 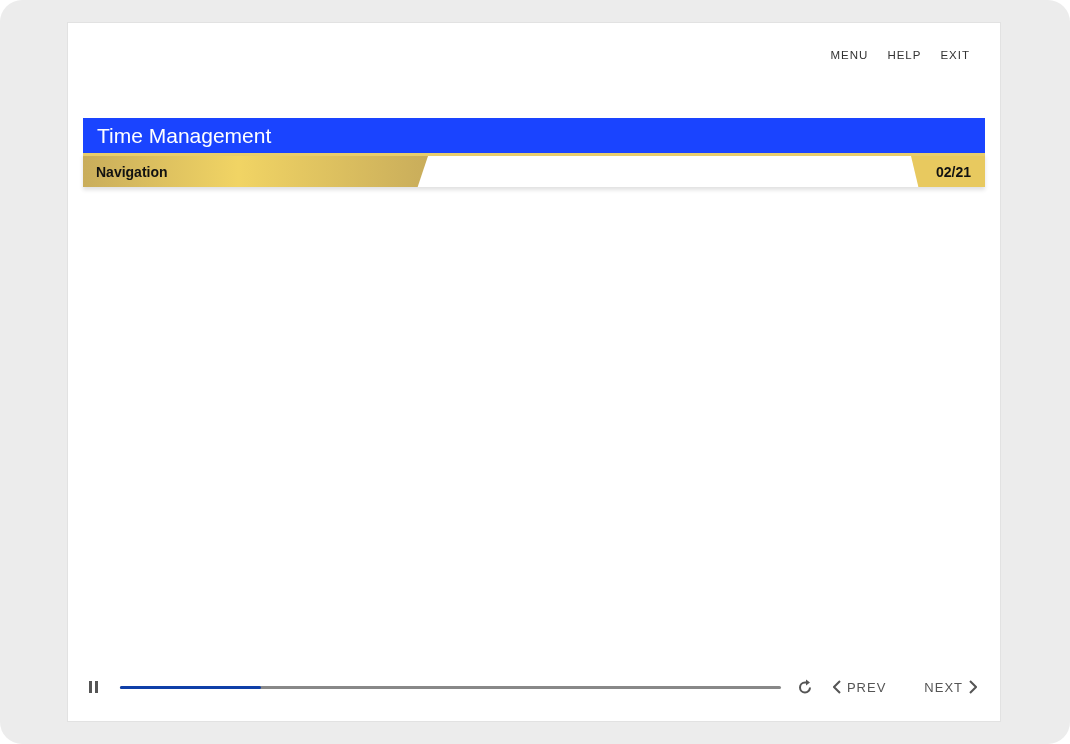 I want to click on replay-button, so click(x=804, y=687).